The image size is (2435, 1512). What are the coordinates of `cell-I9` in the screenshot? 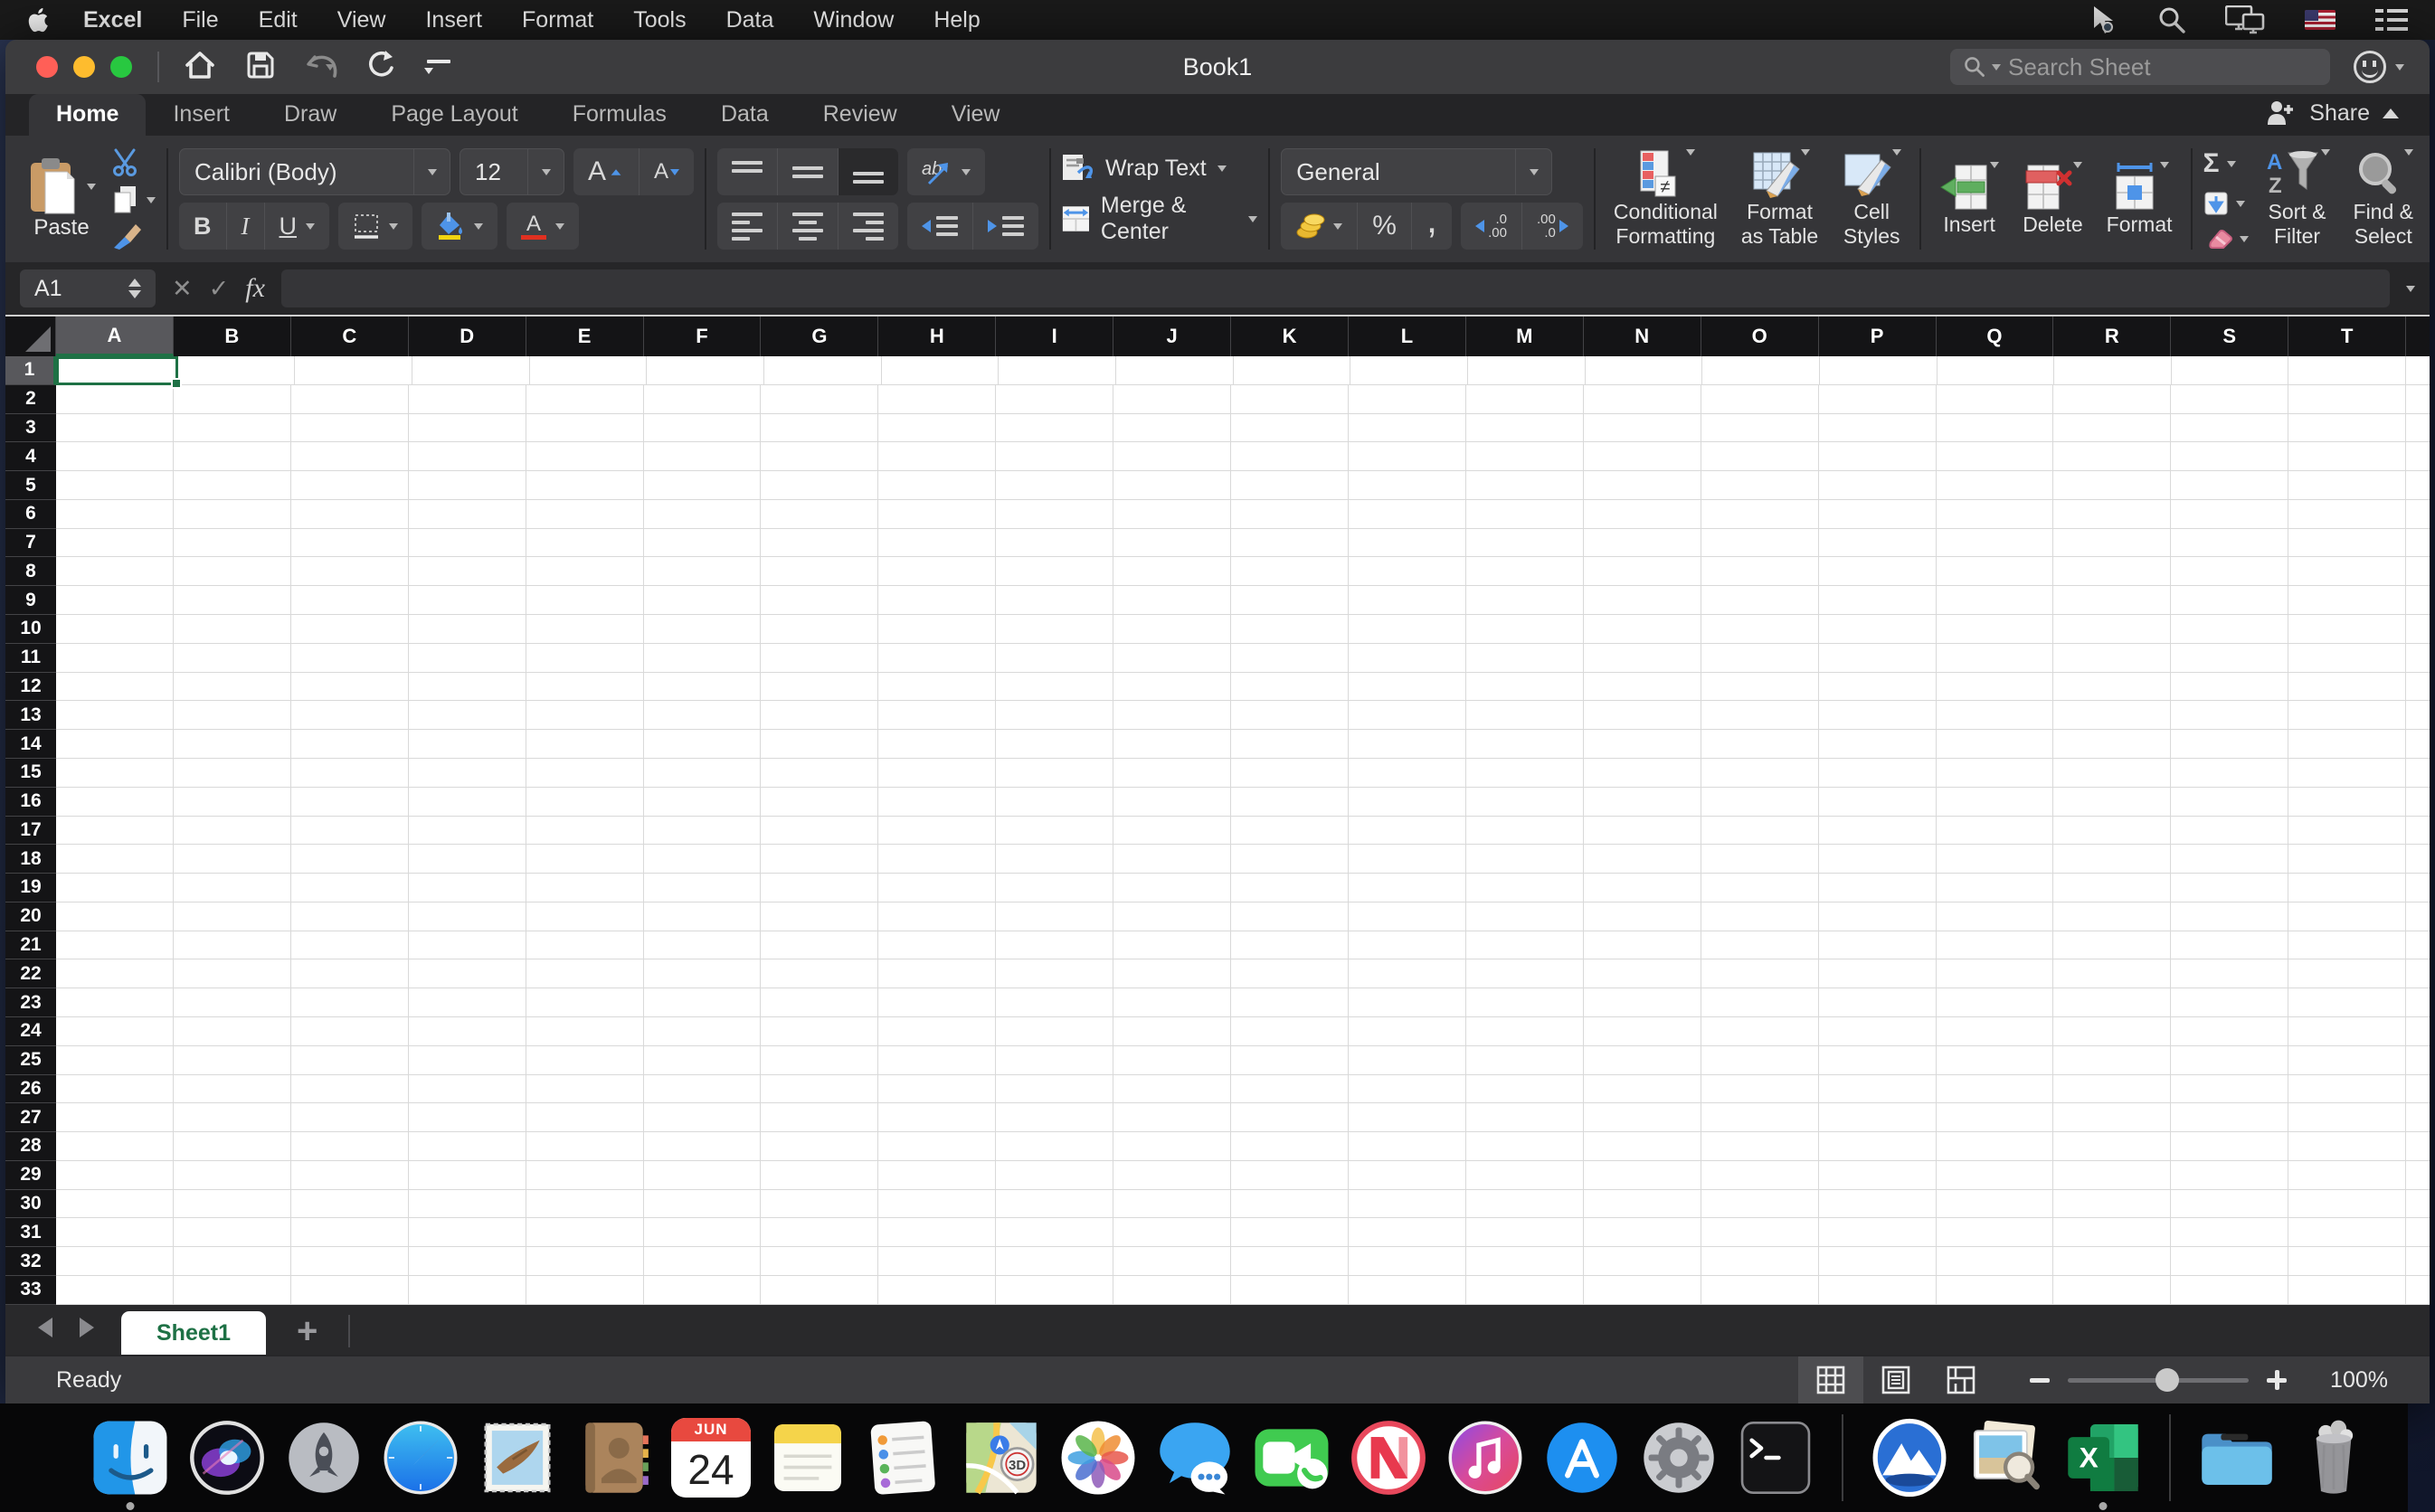 It's located at (1055, 601).